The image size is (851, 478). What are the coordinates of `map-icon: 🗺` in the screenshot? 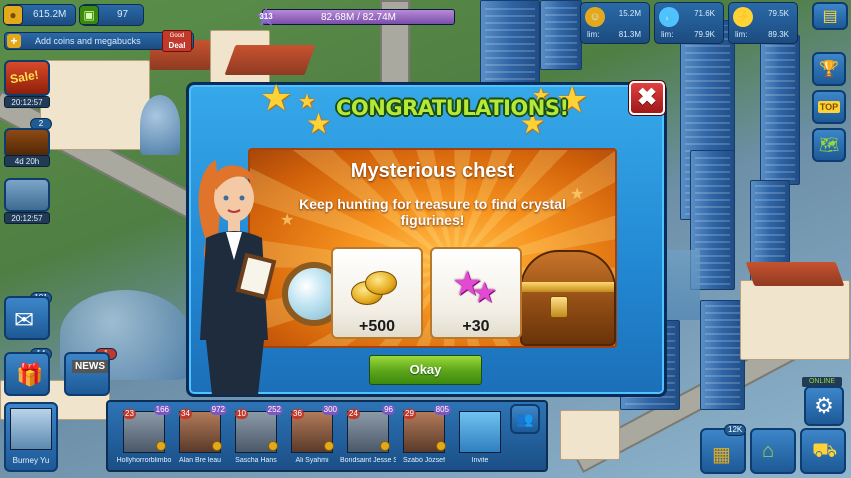 It's located at (829, 145).